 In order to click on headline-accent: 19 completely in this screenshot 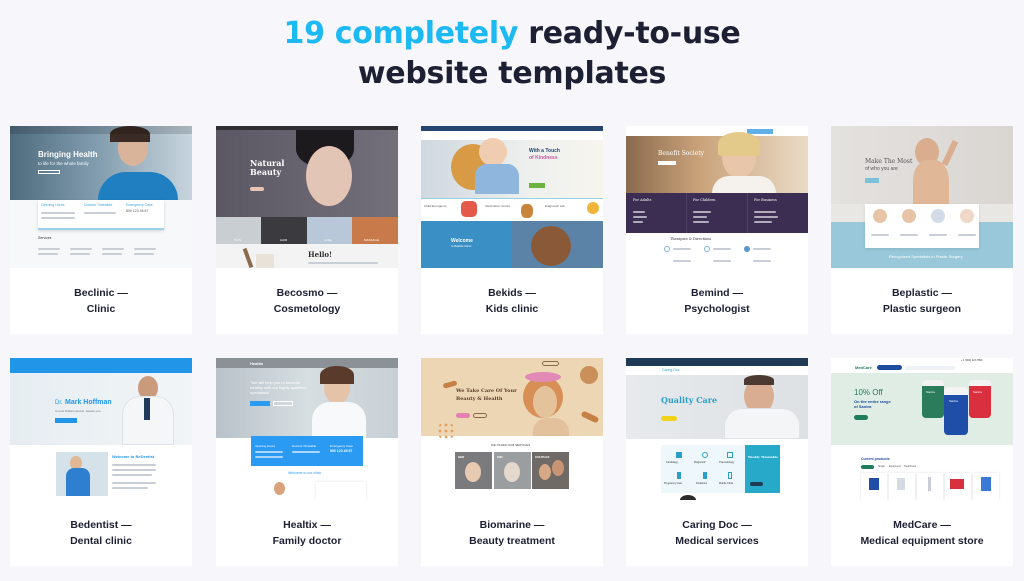, I will do `click(401, 33)`.